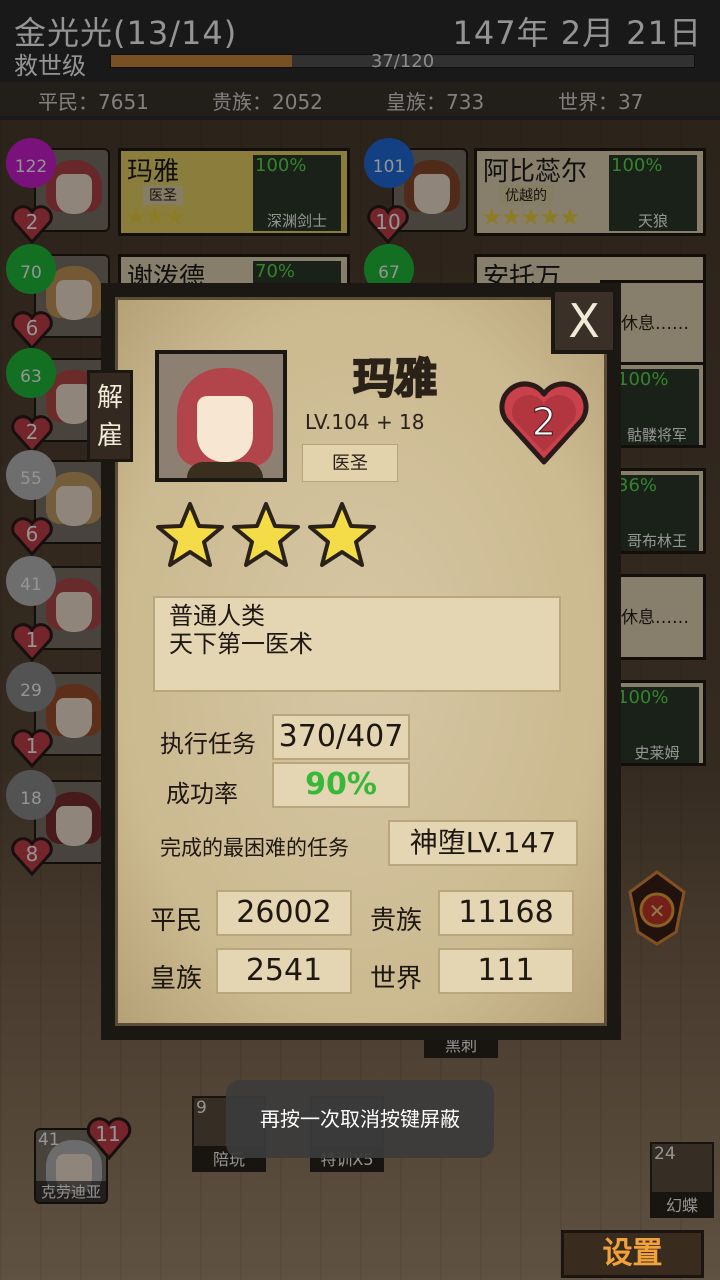 This screenshot has width=720, height=1280. I want to click on heart-icon: 2, so click(544, 422).